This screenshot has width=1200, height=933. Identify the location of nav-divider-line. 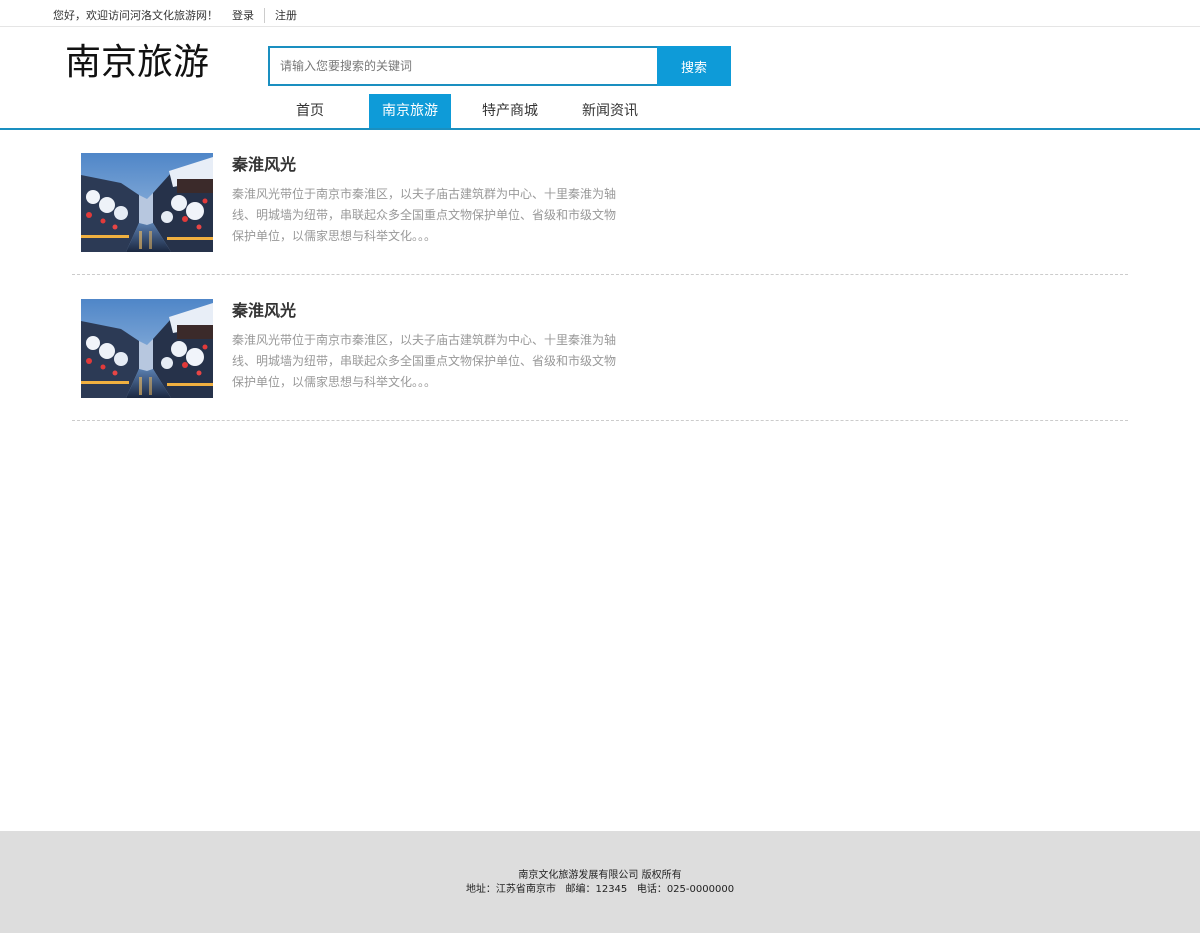
(600, 129).